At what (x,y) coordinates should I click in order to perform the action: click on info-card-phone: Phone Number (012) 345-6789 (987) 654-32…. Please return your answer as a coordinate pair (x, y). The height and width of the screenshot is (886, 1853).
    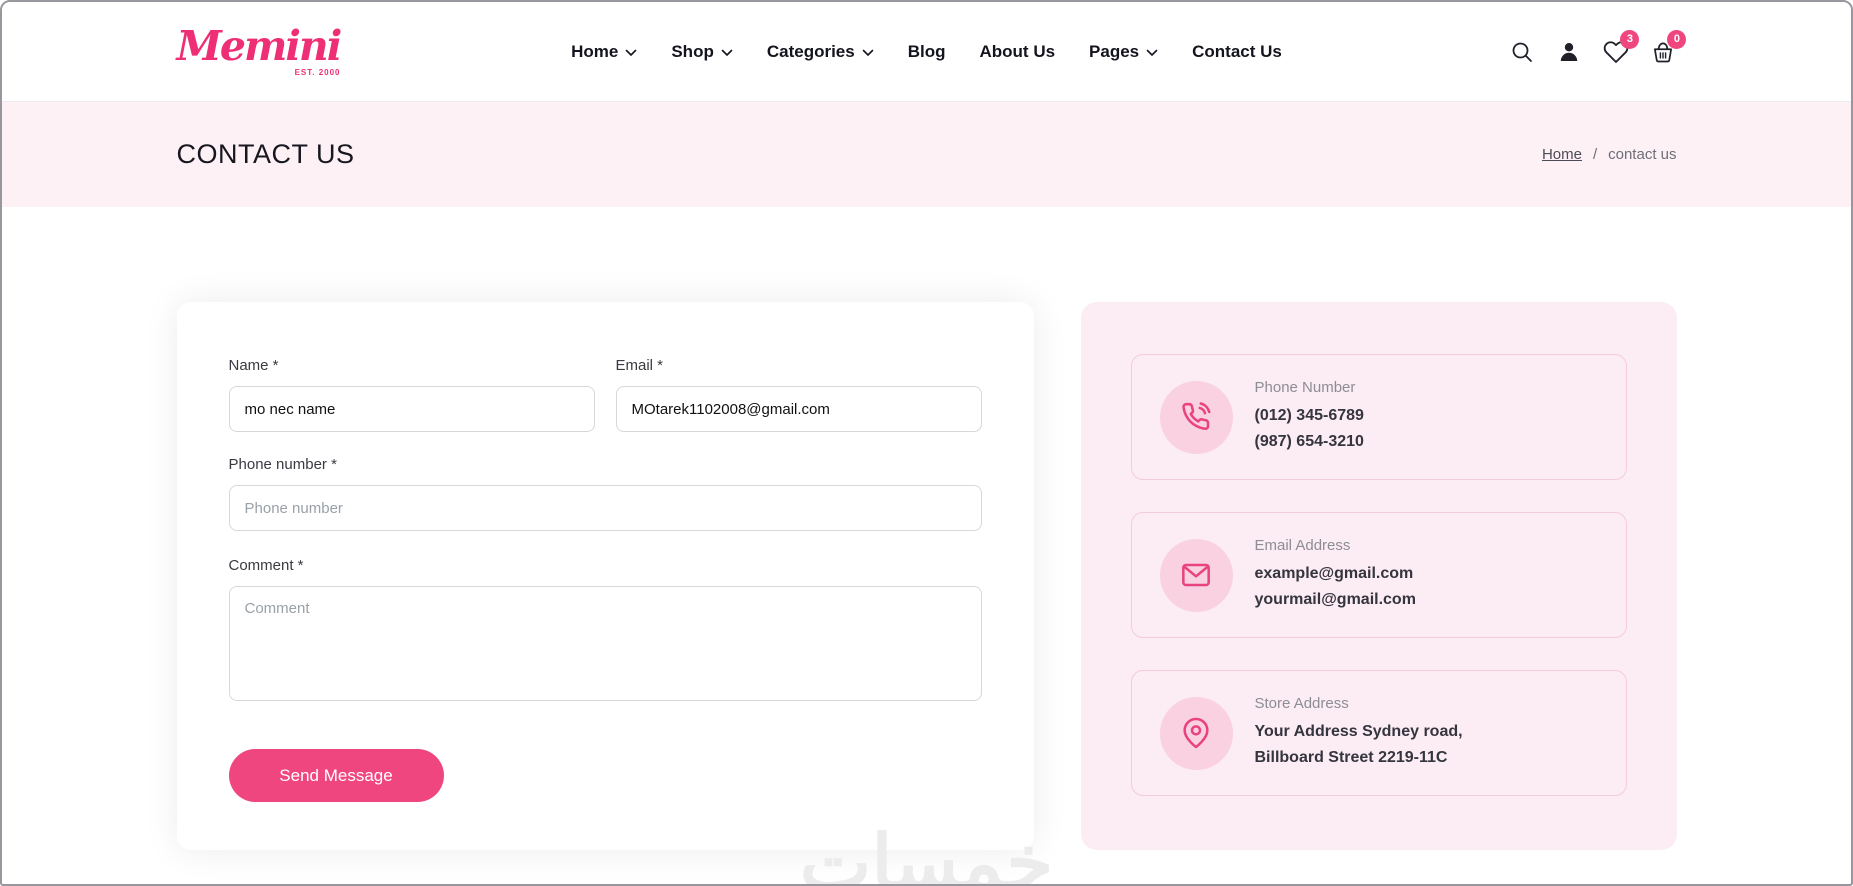
    Looking at the image, I should click on (1378, 417).